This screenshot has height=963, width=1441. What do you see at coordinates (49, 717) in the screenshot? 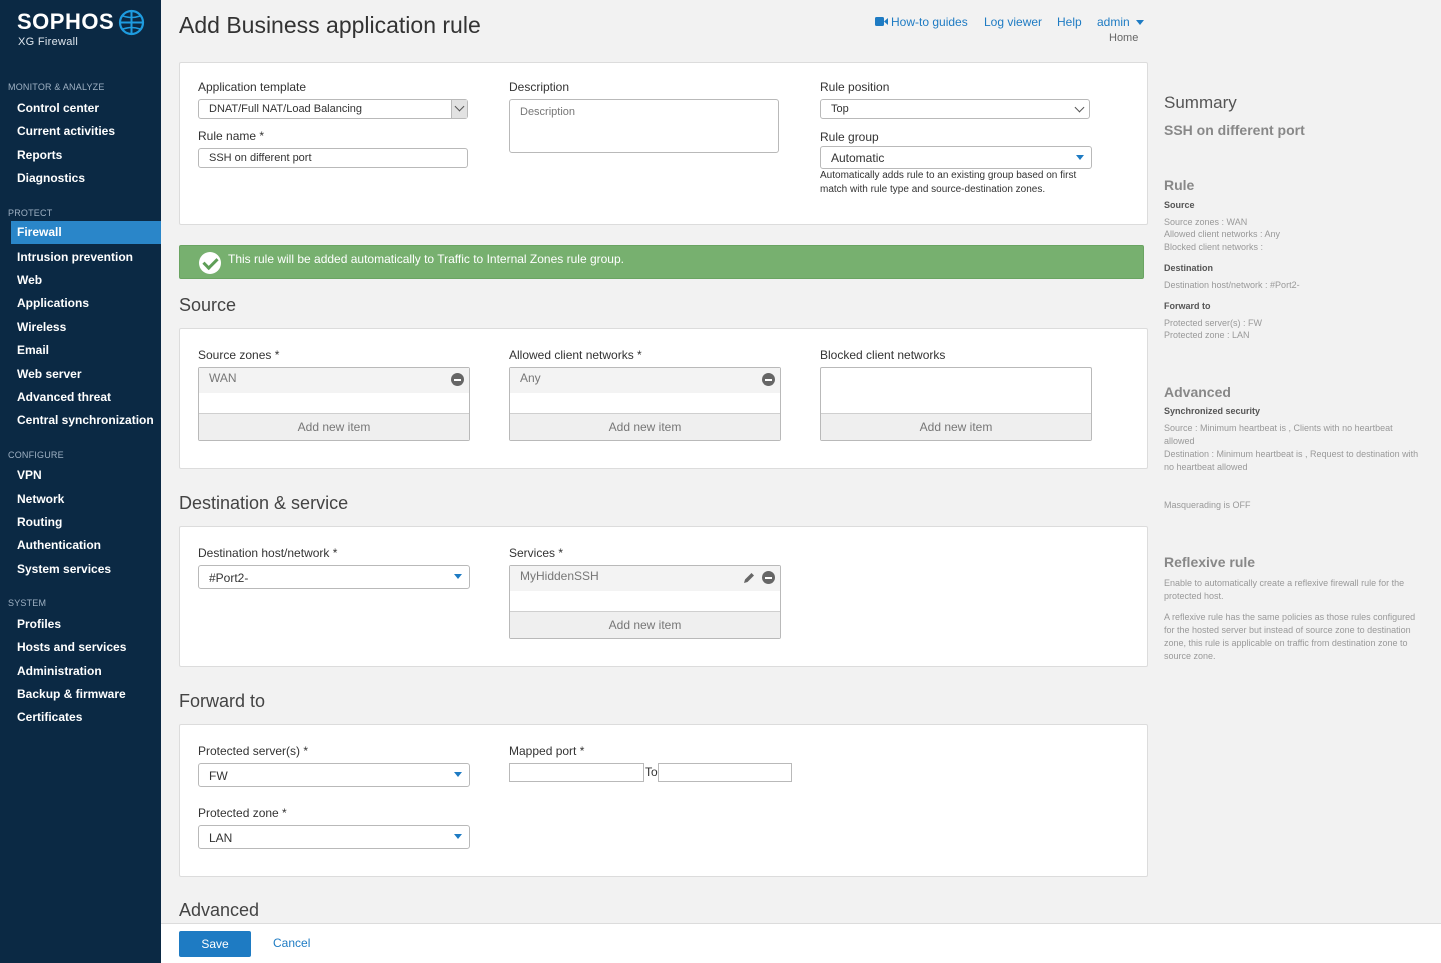
I see `sidebar-item-certificates: Certificates` at bounding box center [49, 717].